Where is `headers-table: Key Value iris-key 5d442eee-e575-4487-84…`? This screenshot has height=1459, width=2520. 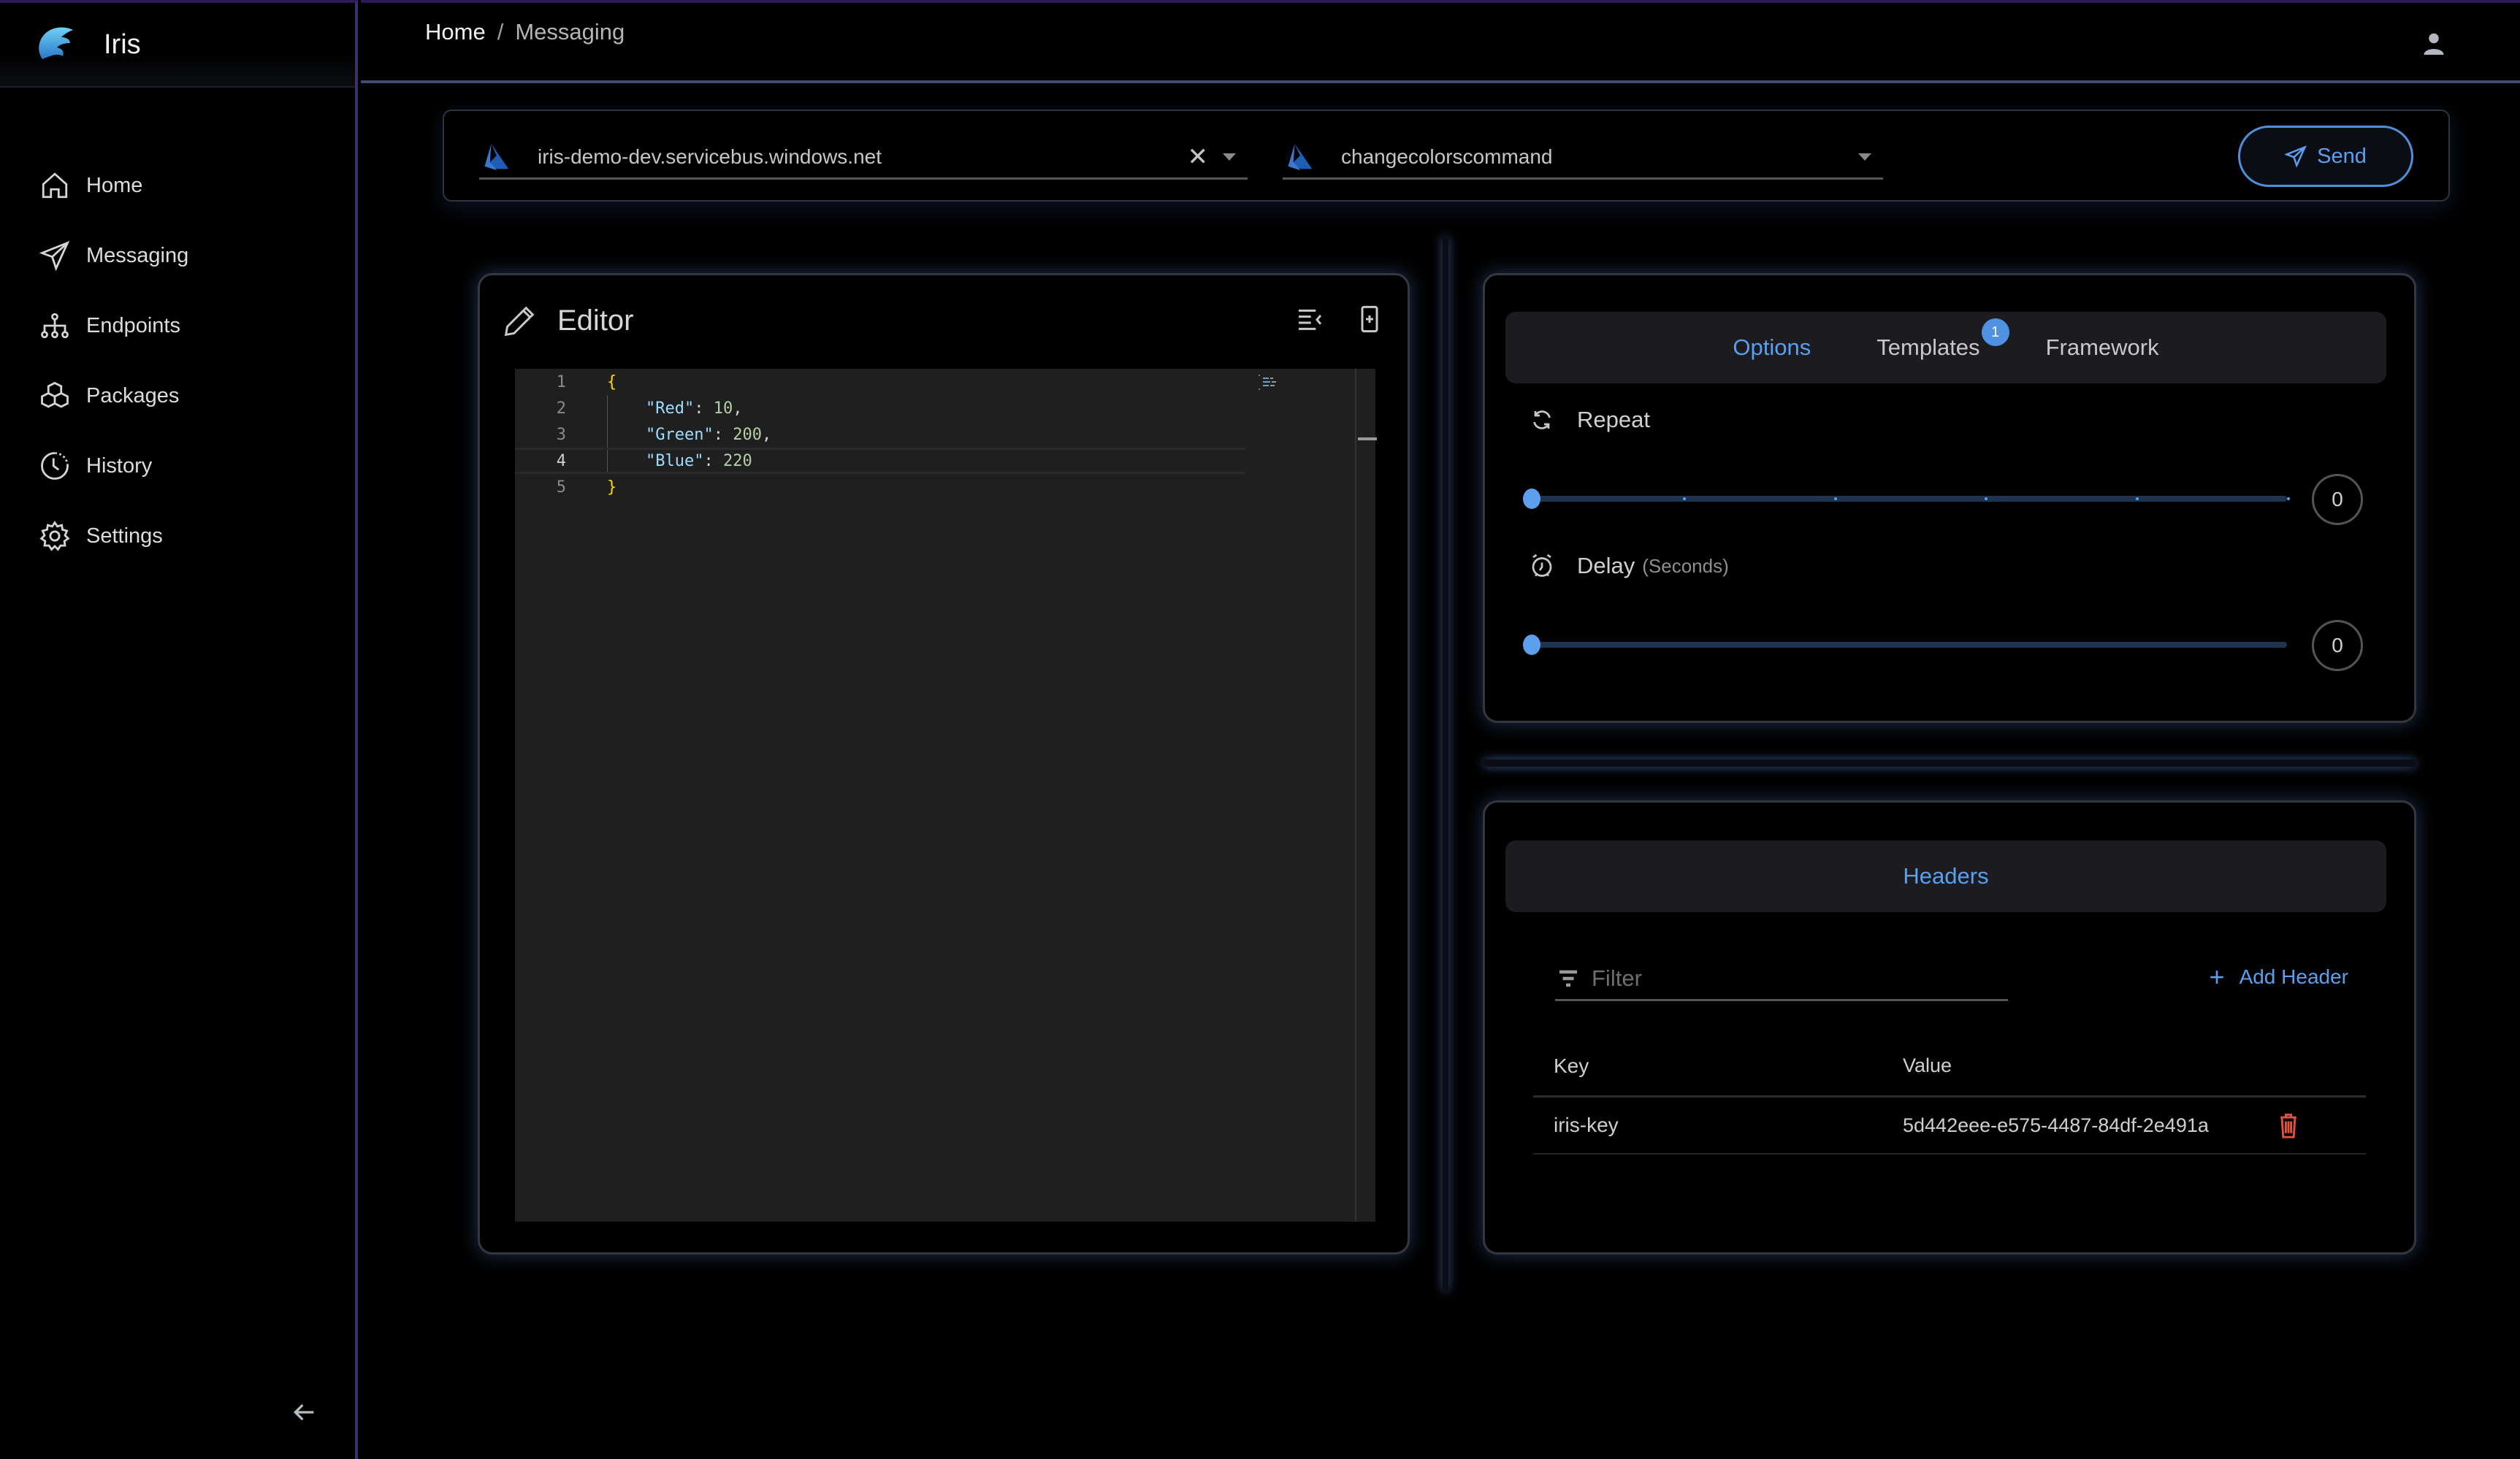
headers-table: Key Value iris-key 5d442eee-e575-4487-84… is located at coordinates (1950, 1095).